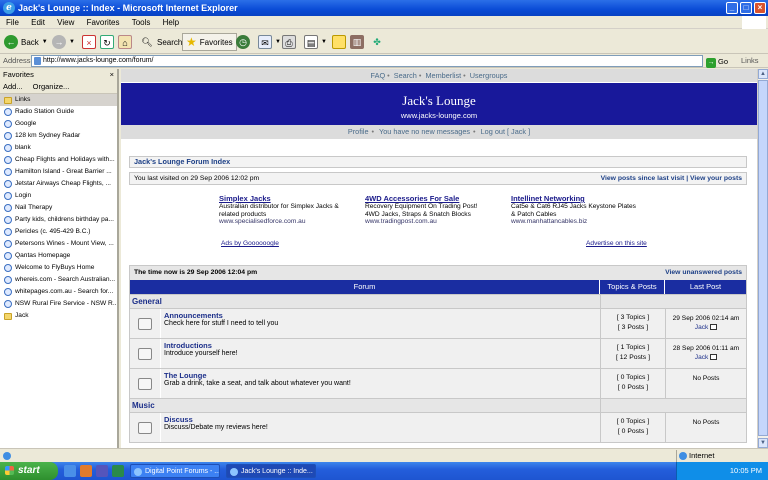  I want to click on view-since-link: View posts since last visit, so click(643, 178).